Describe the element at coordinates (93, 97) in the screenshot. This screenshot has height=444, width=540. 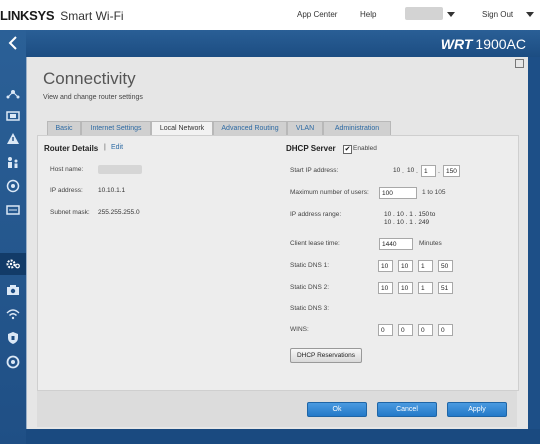
I see `page-subtitle: View and change router settings` at that location.